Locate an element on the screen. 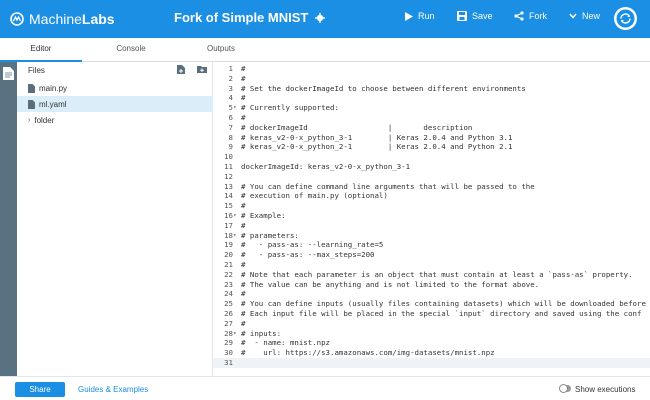  line-number: 2 is located at coordinates (230, 78).